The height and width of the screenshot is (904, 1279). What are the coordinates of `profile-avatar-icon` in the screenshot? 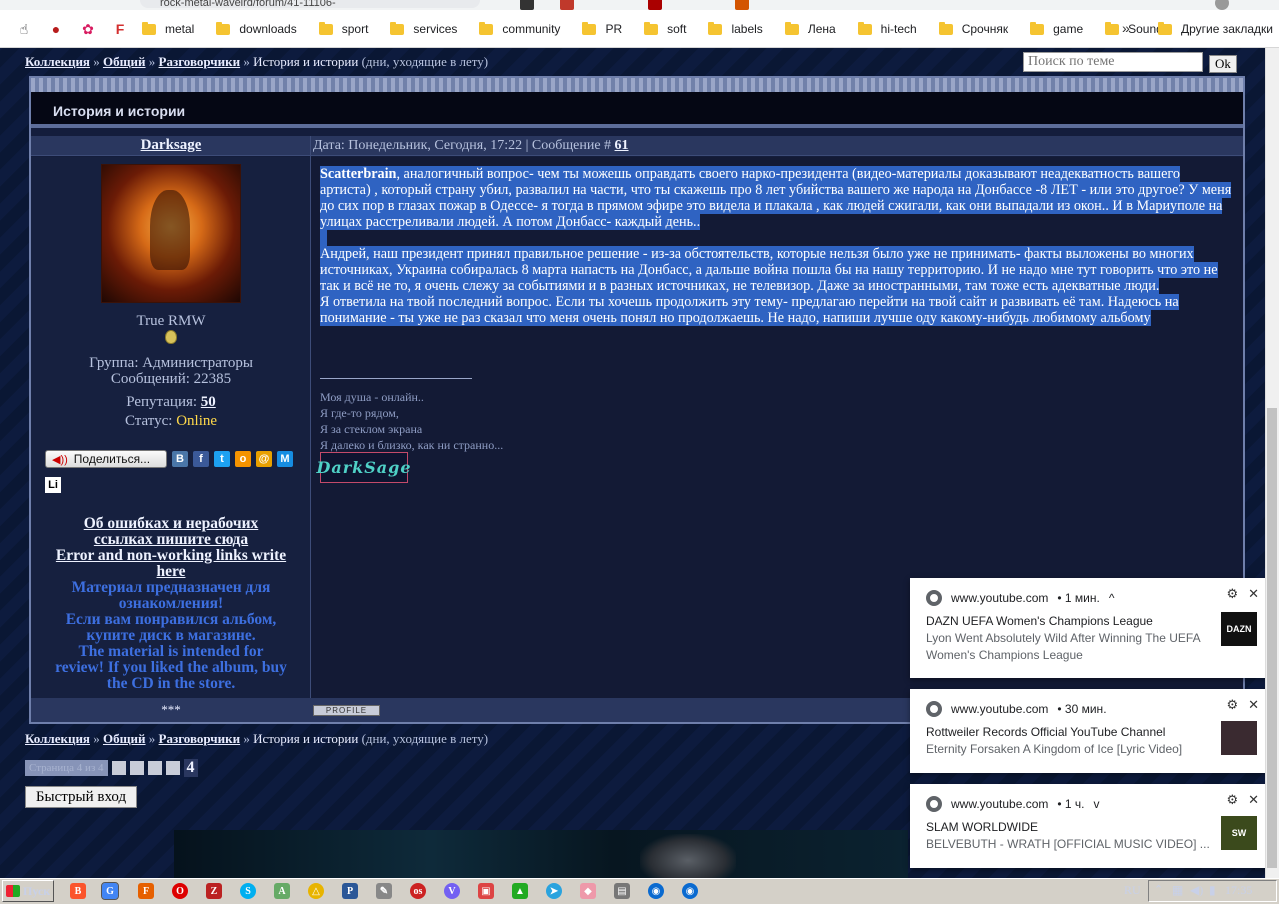 It's located at (1222, 5).